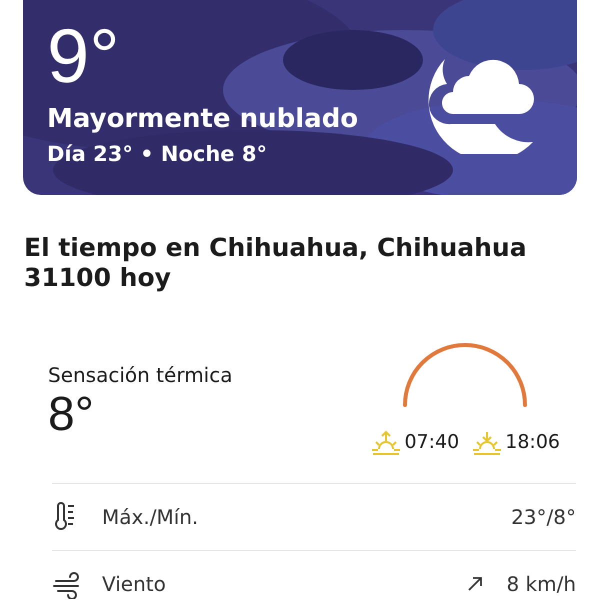 The image size is (600, 613). I want to click on detail-label: Viento, so click(134, 584).